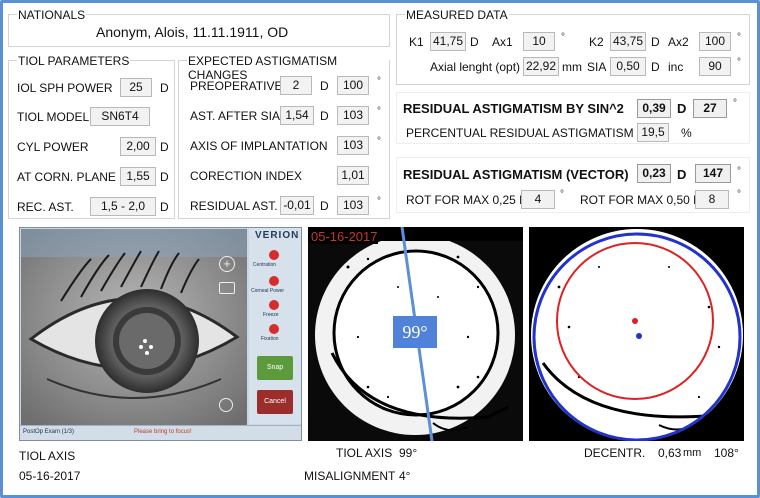 The height and width of the screenshot is (498, 760). Describe the element at coordinates (379, 81) in the screenshot. I see `preop-axis-unit: °` at that location.